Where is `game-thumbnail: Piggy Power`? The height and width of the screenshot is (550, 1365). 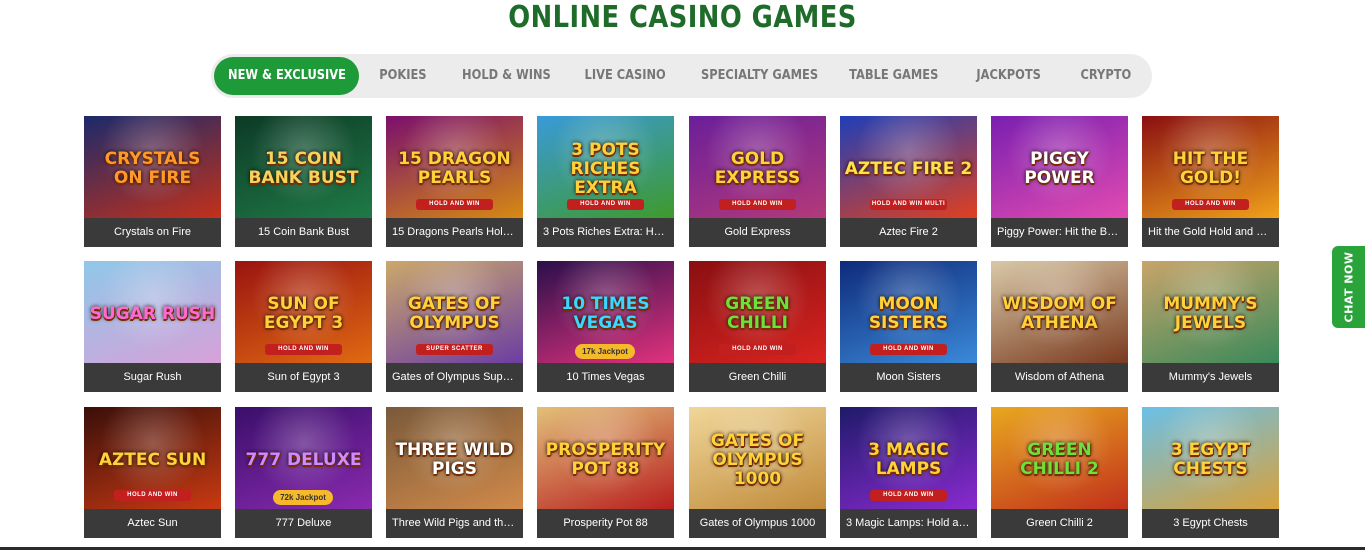 game-thumbnail: Piggy Power is located at coordinates (1059, 167).